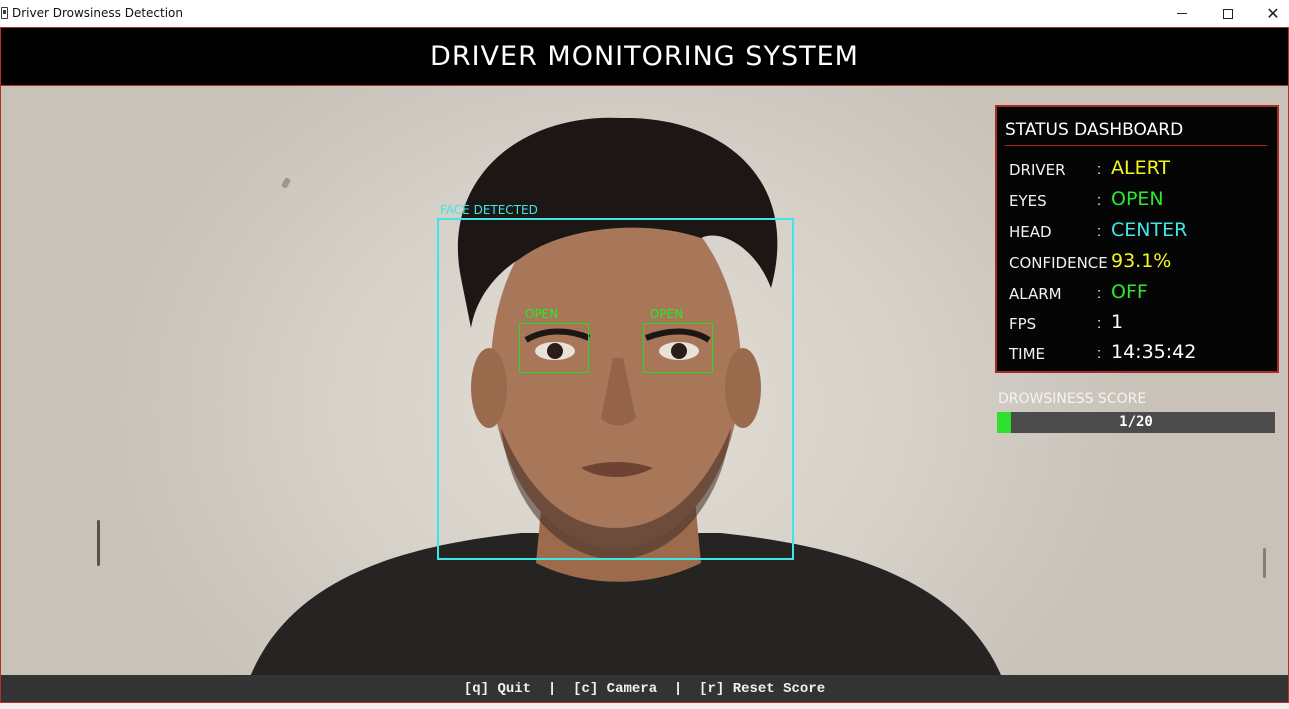  Describe the element at coordinates (1023, 324) in the screenshot. I see `status-key: FPS` at that location.